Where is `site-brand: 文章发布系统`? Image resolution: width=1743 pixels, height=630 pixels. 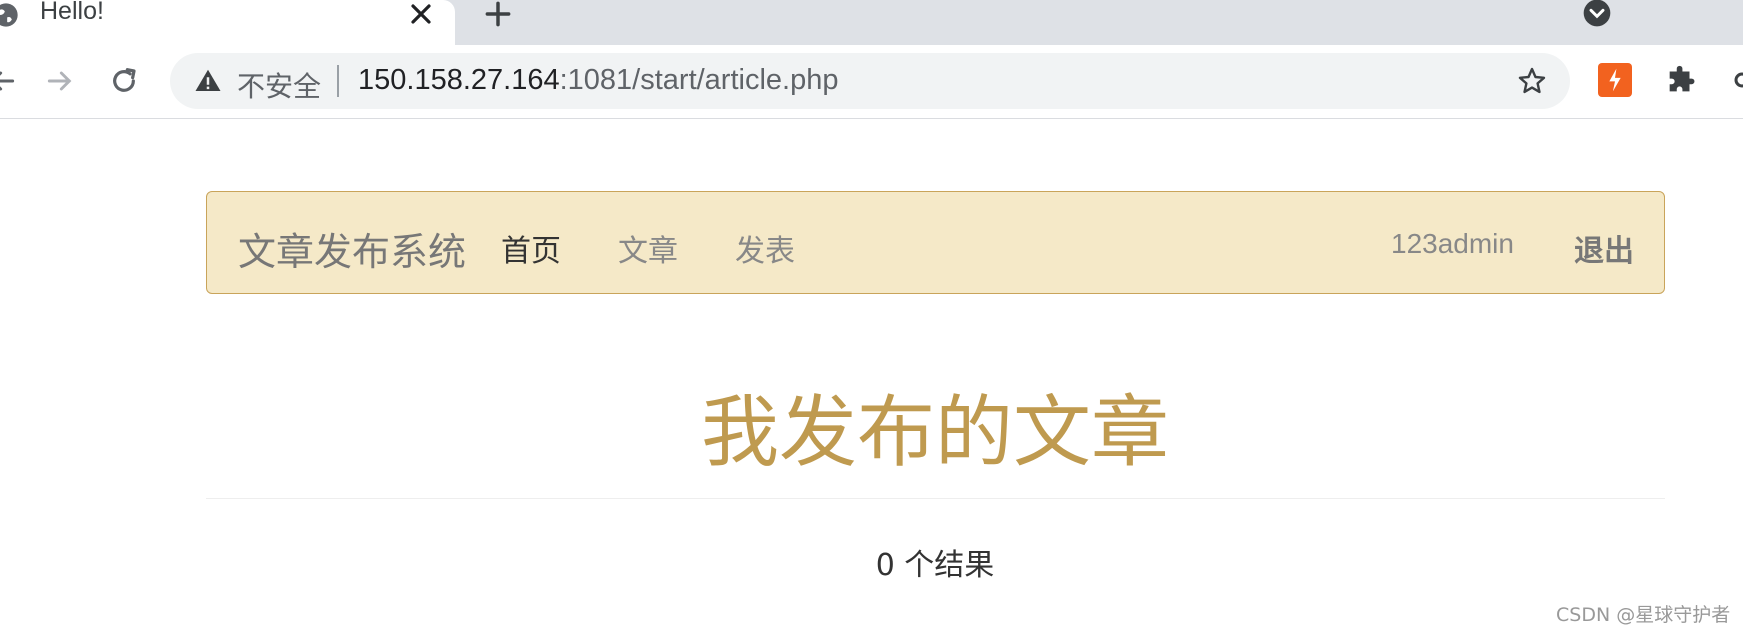
site-brand: 文章发布系统 is located at coordinates (352, 248).